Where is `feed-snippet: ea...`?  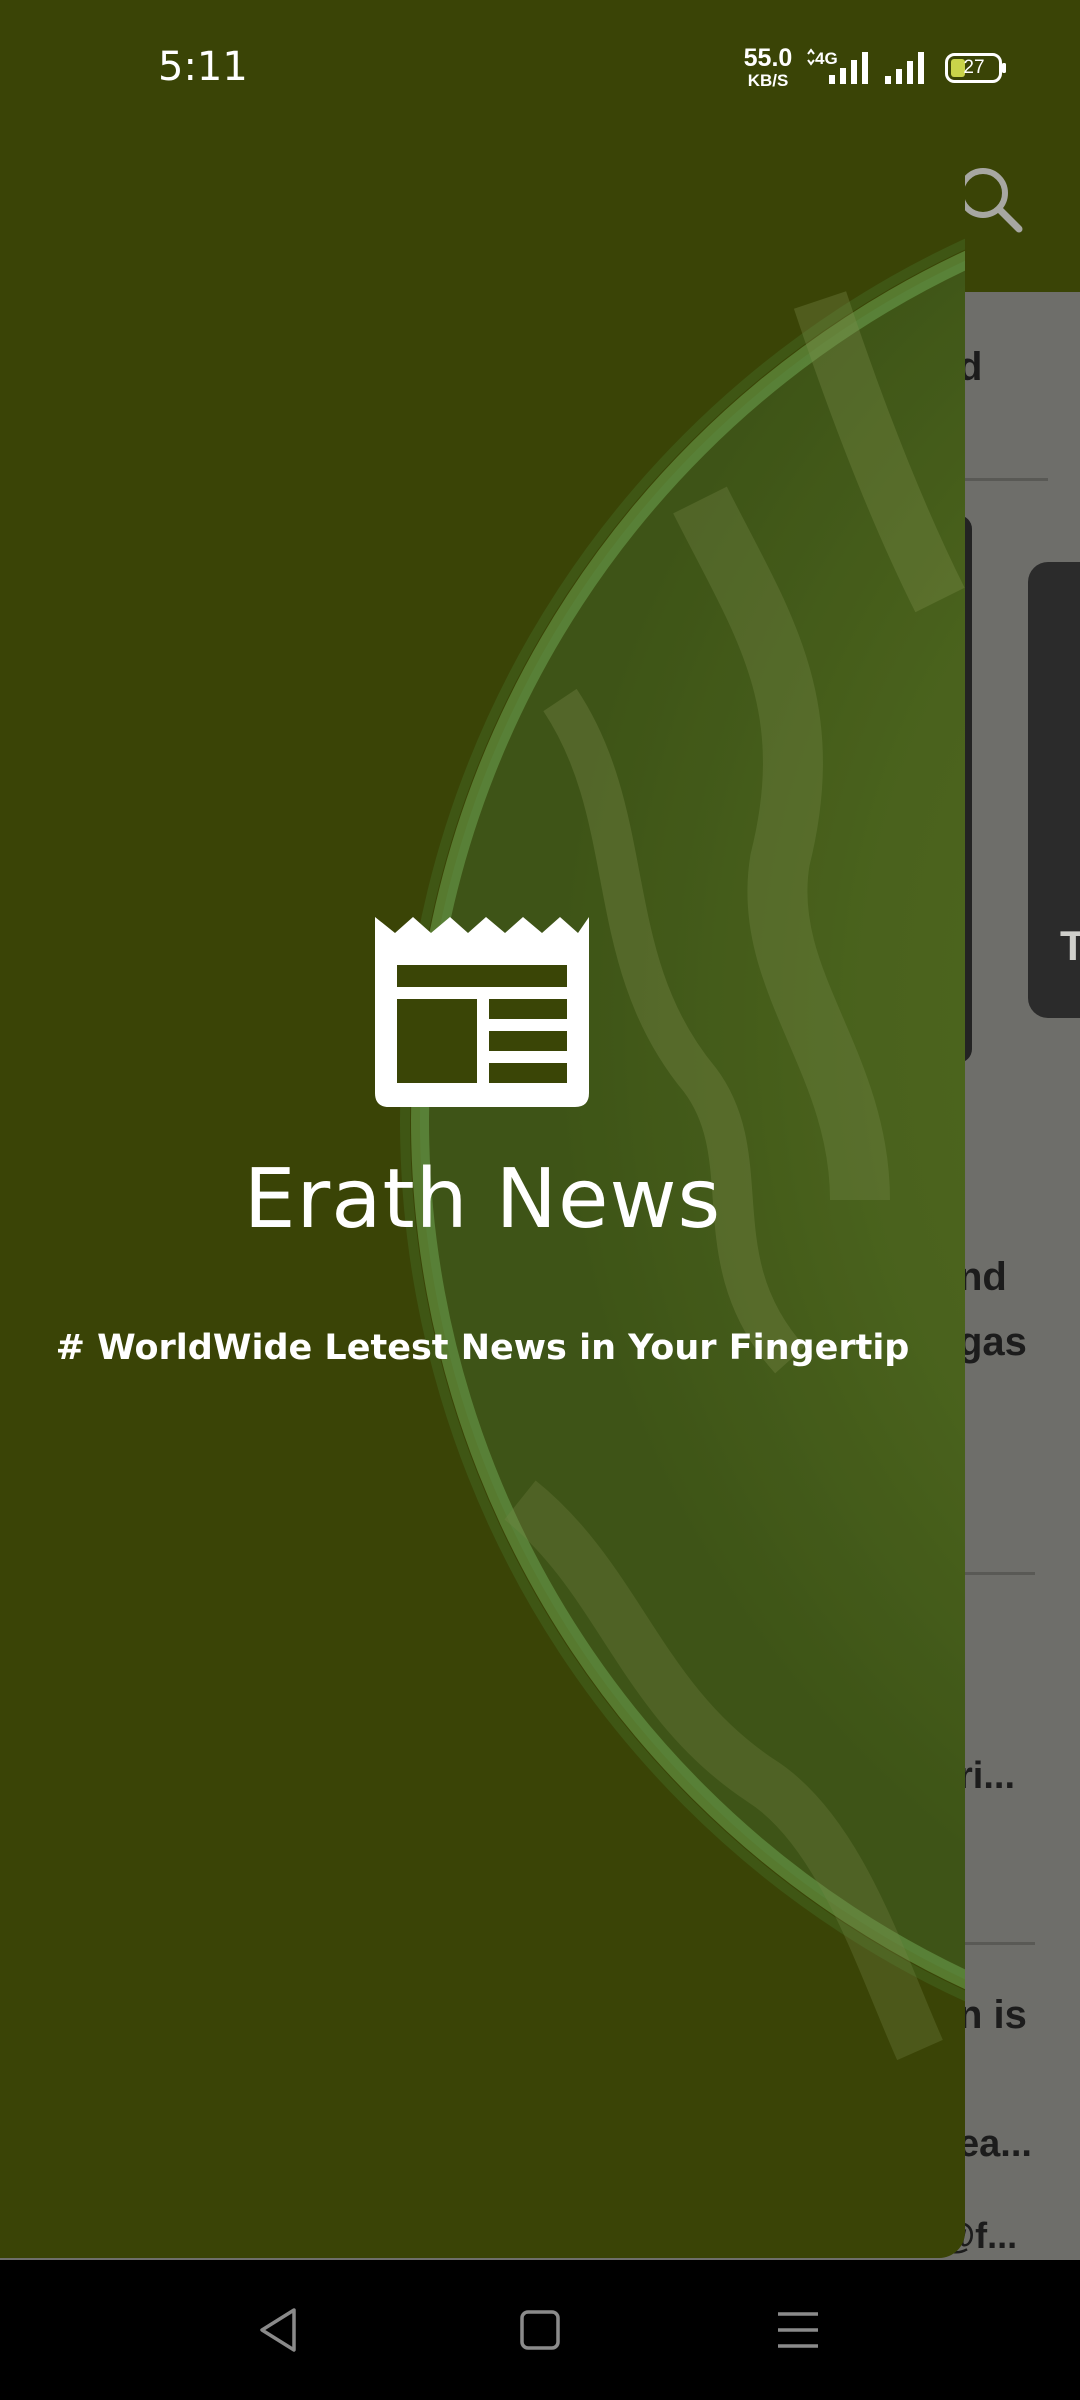 feed-snippet: ea... is located at coordinates (995, 2144).